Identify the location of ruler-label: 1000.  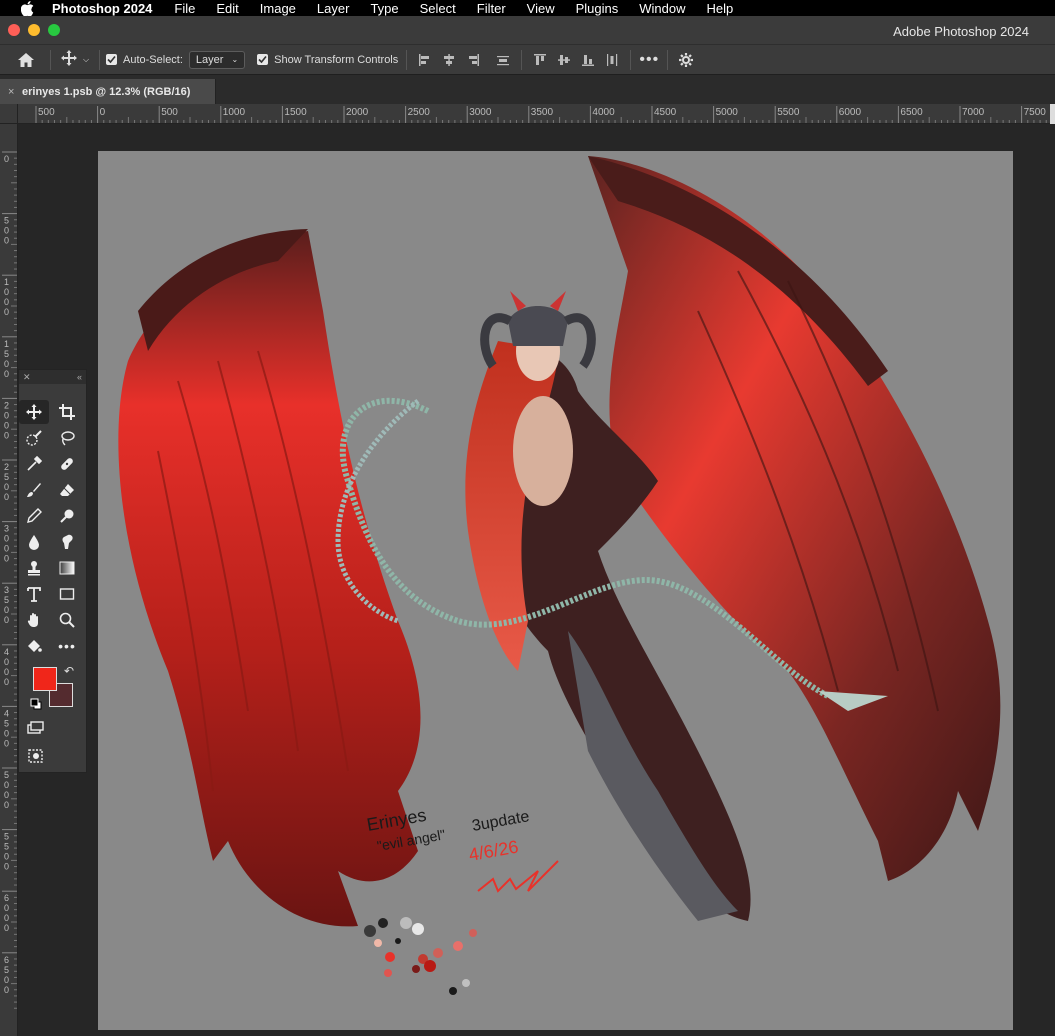
(234, 112).